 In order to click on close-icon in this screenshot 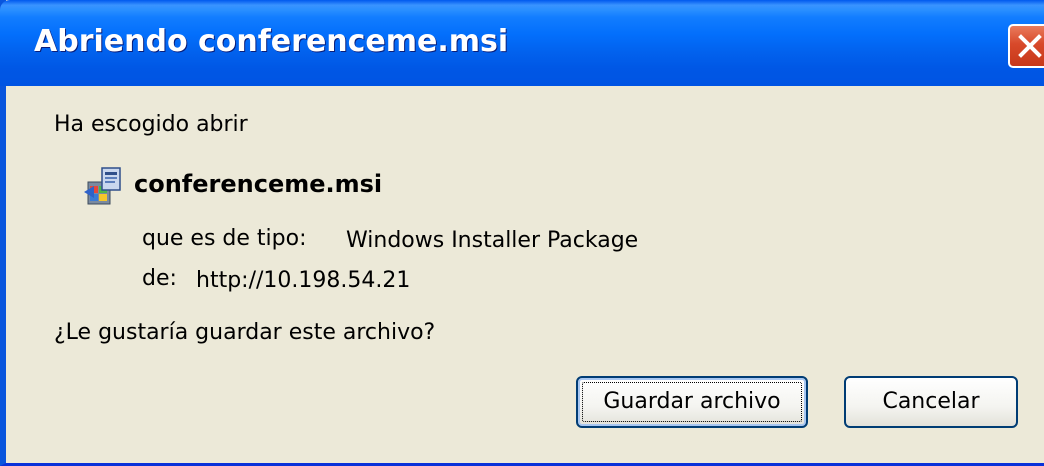, I will do `click(1030, 46)`.